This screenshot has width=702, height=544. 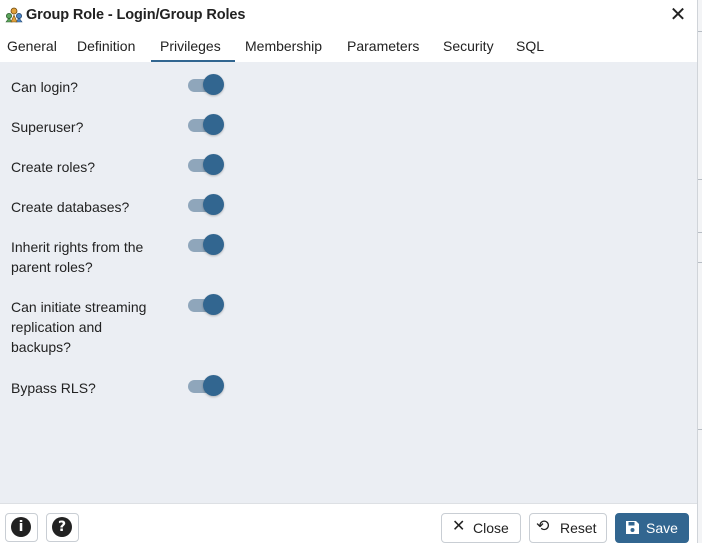 I want to click on info-icon: i, so click(x=21, y=527).